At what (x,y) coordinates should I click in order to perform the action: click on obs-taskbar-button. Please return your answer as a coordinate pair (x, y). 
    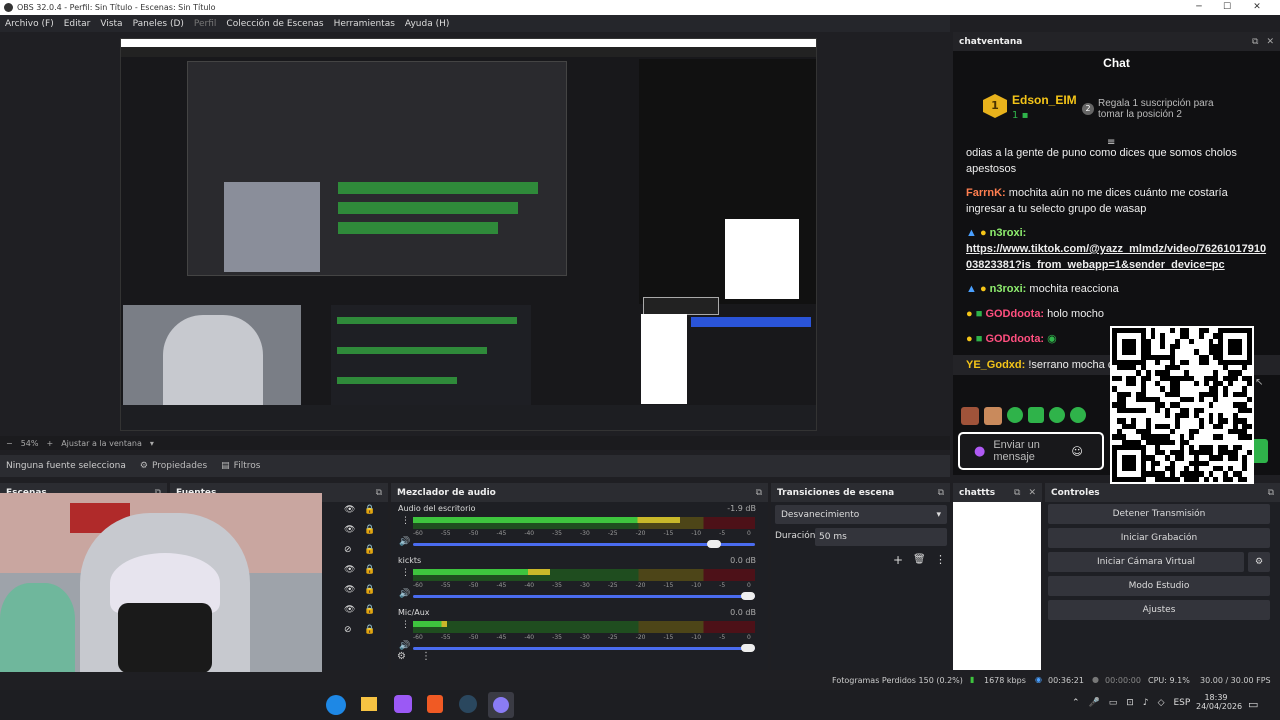
    Looking at the image, I should click on (501, 705).